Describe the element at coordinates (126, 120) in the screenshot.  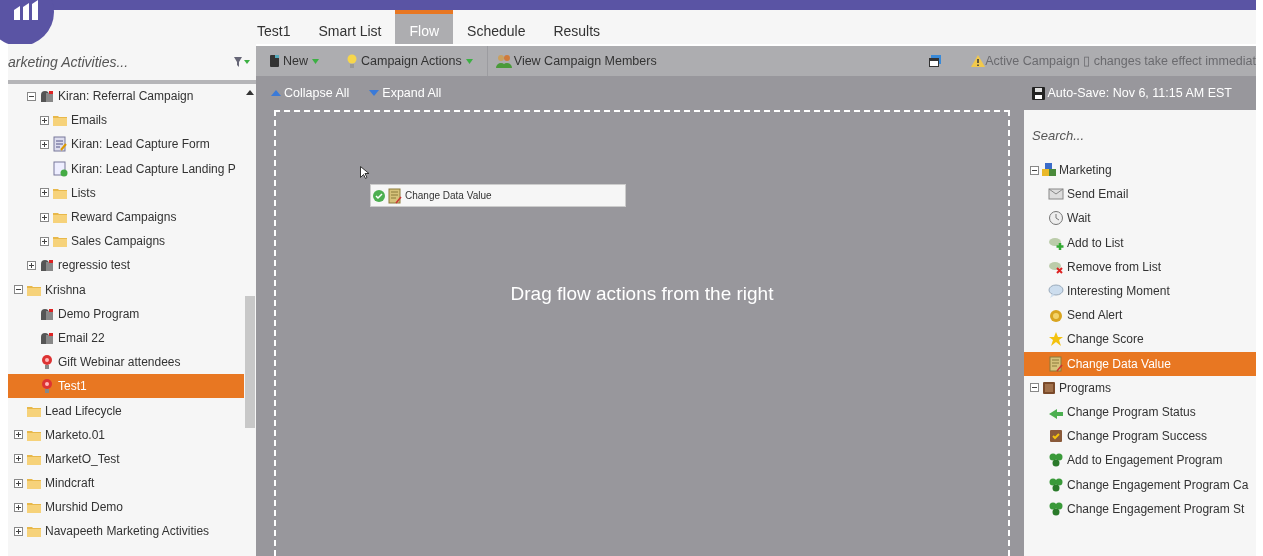
I see `tree-item: Emails` at that location.